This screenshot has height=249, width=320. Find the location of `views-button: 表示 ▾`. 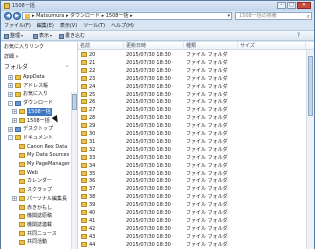

views-button: 表示 ▾ is located at coordinates (42, 36).